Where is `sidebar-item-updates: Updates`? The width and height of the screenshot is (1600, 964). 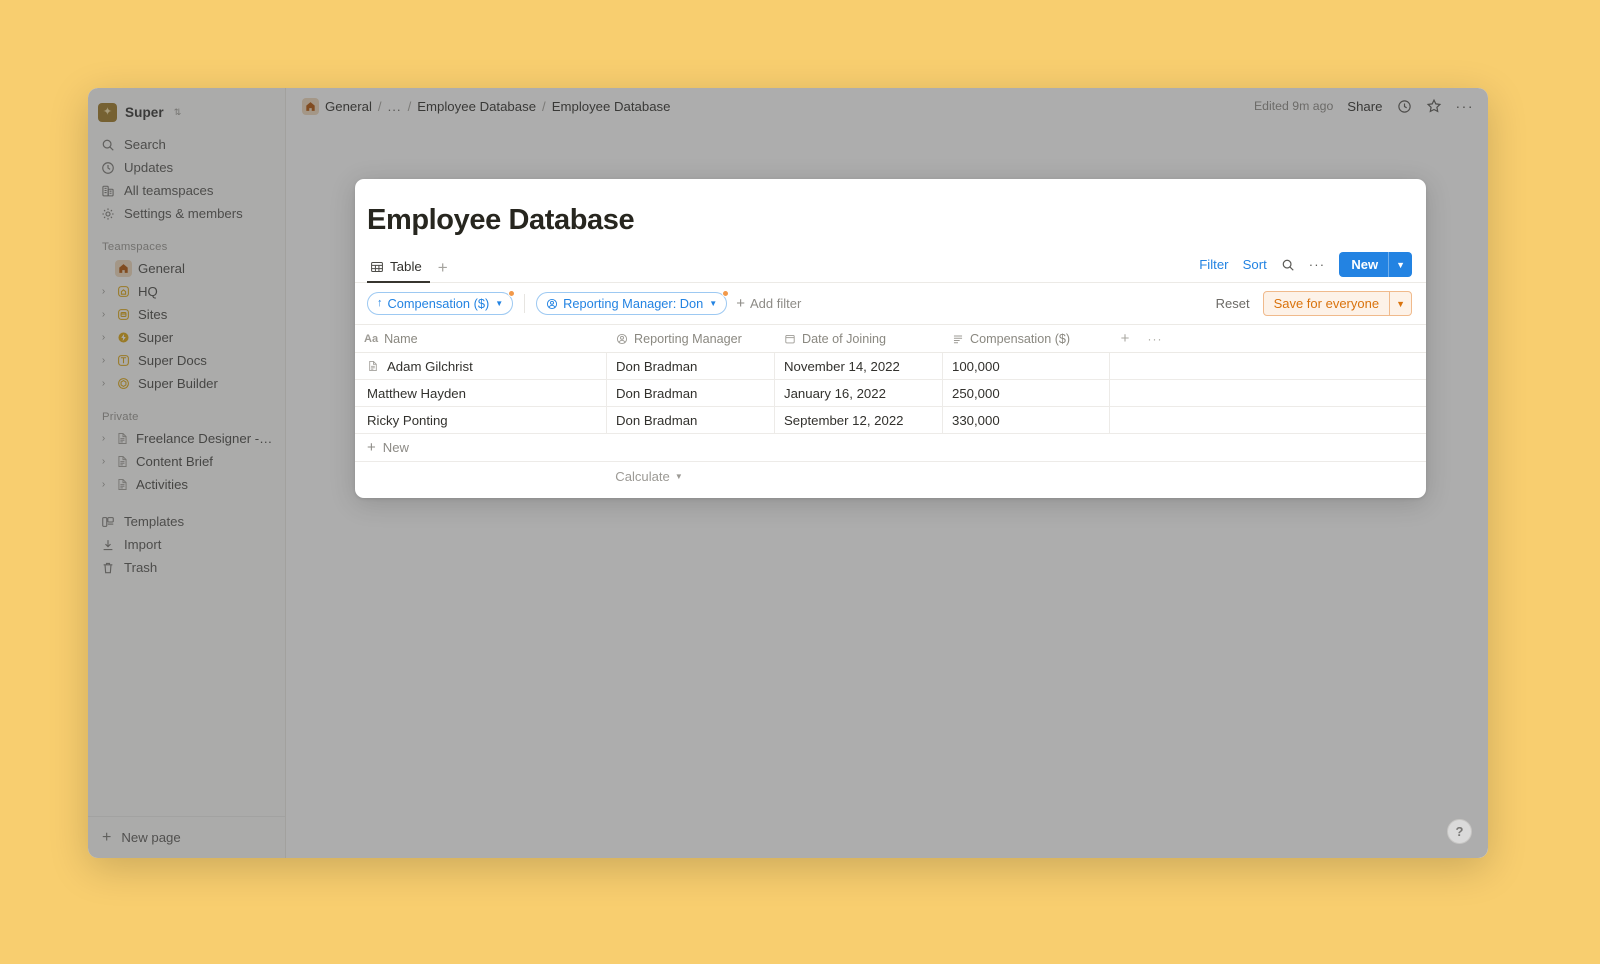
sidebar-item-updates: Updates is located at coordinates (186, 167).